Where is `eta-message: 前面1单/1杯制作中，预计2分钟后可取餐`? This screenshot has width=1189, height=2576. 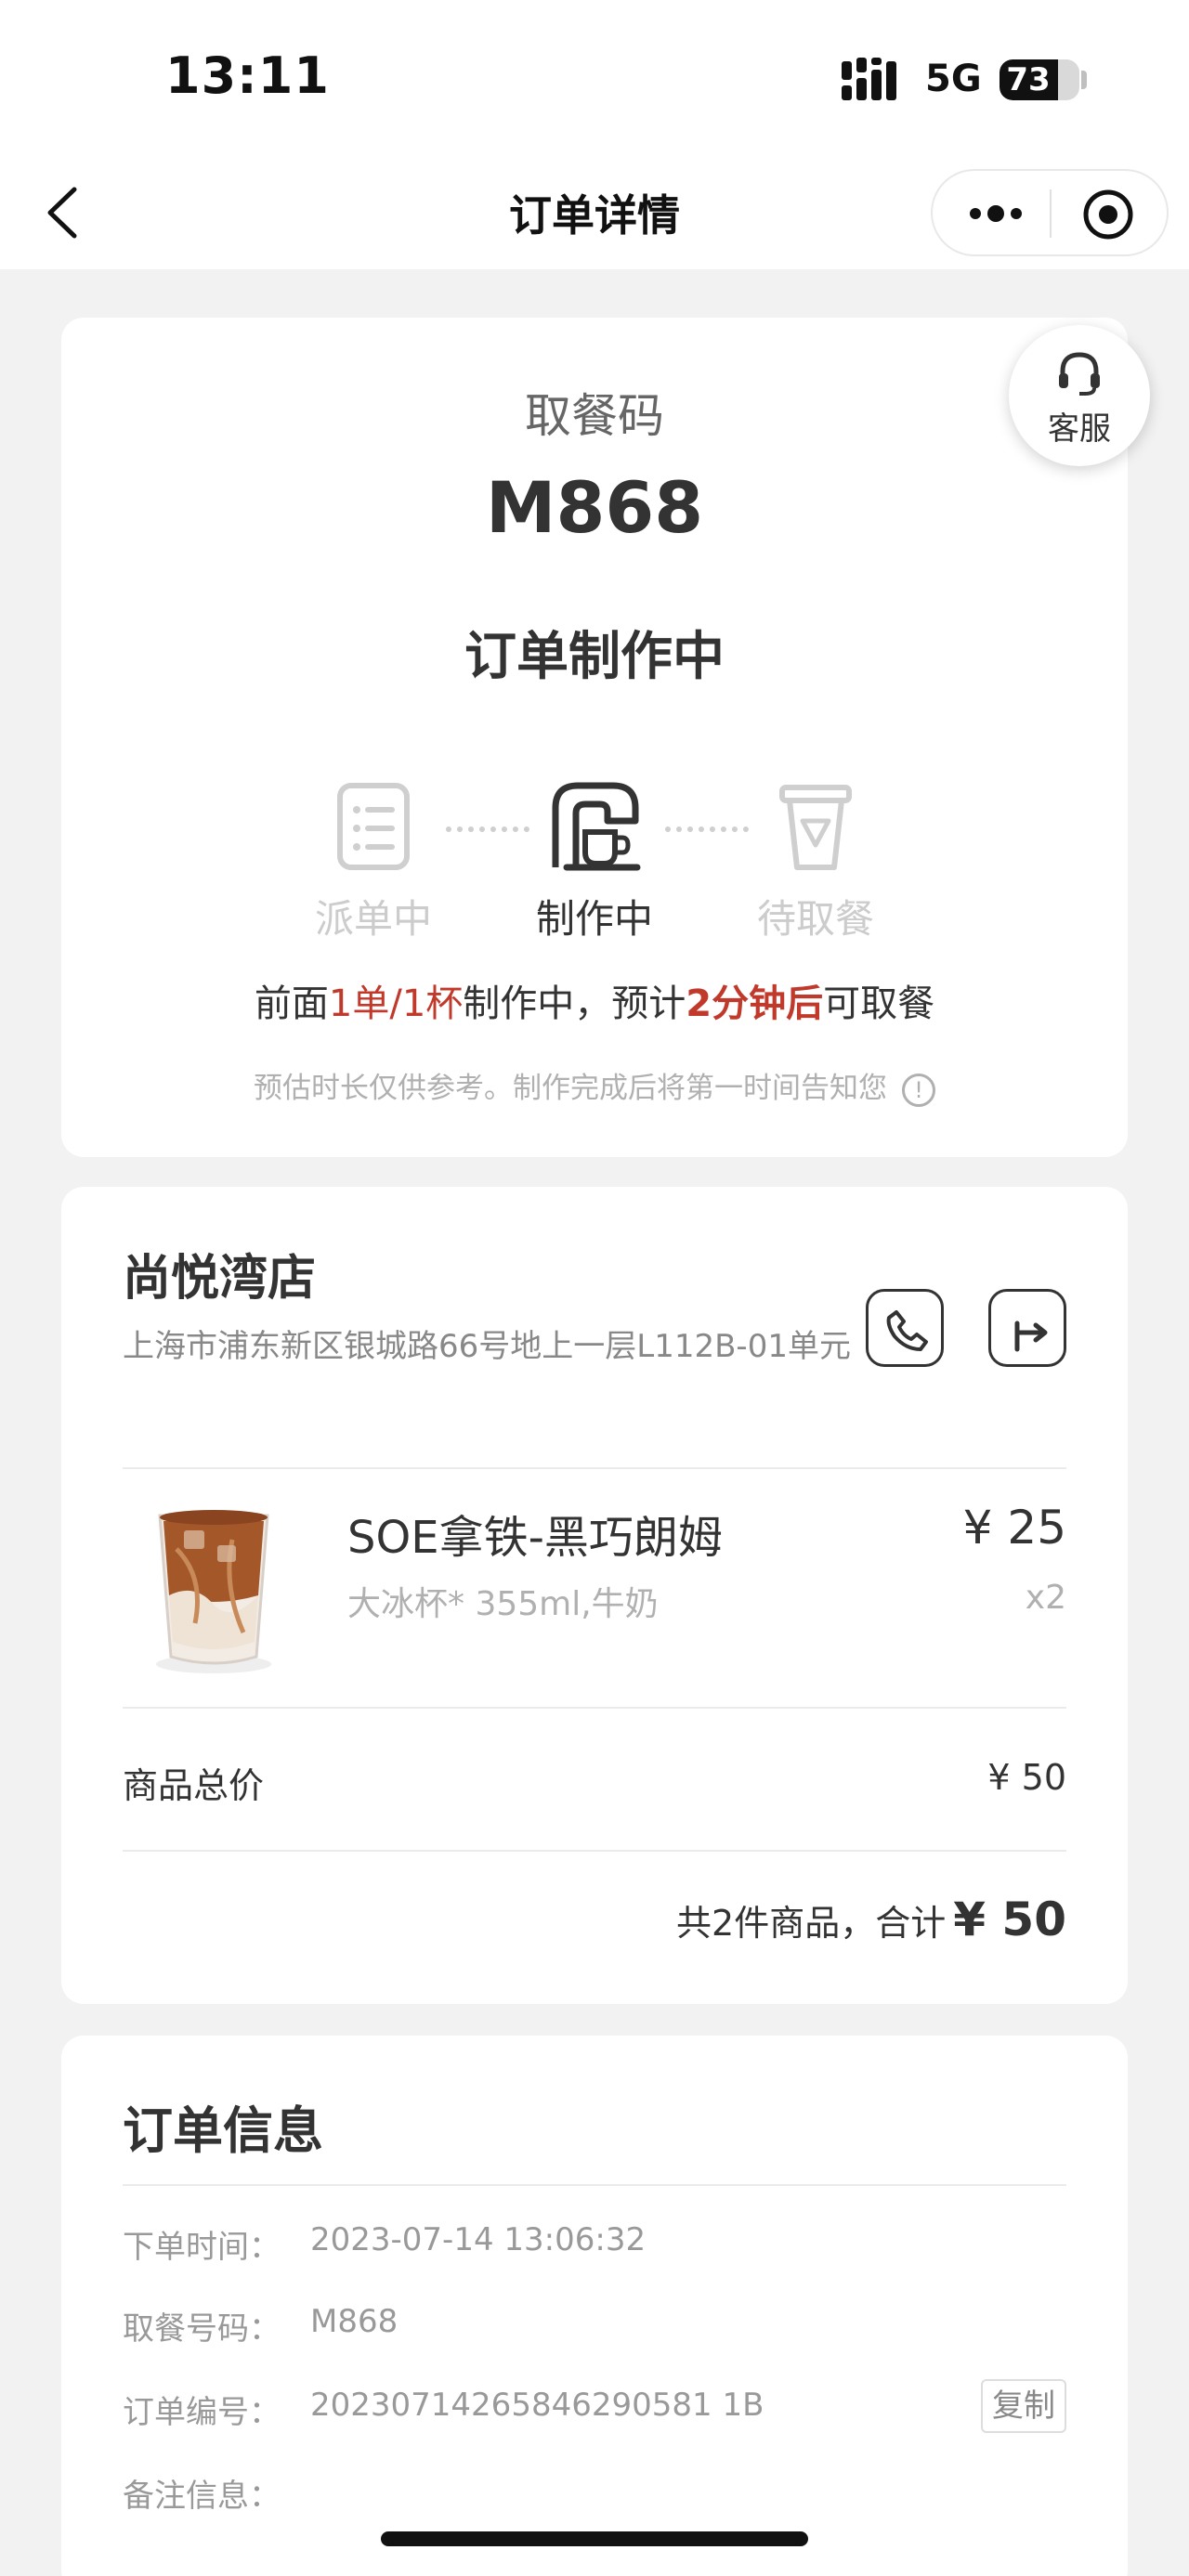 eta-message: 前面1单/1杯制作中，预计2分钟后可取餐 is located at coordinates (594, 1000).